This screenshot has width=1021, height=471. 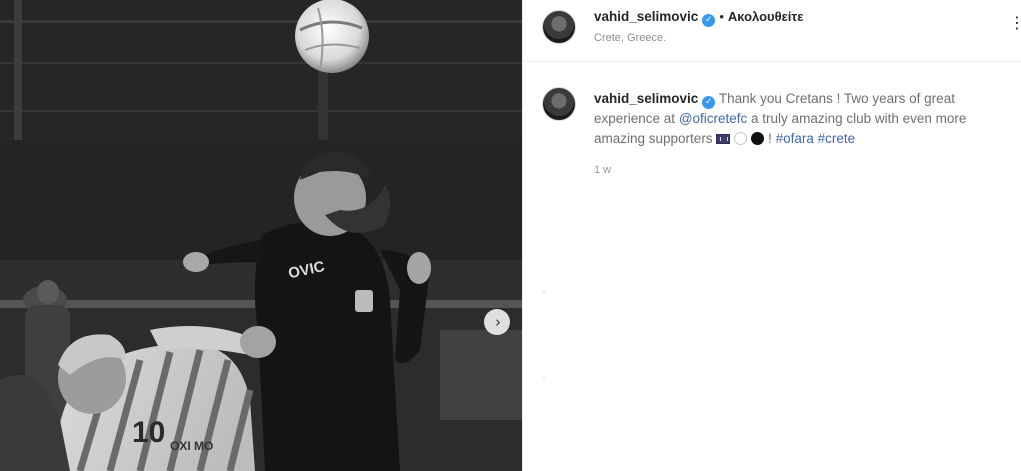 What do you see at coordinates (148, 432) in the screenshot?
I see `jersey-number-text: 10` at bounding box center [148, 432].